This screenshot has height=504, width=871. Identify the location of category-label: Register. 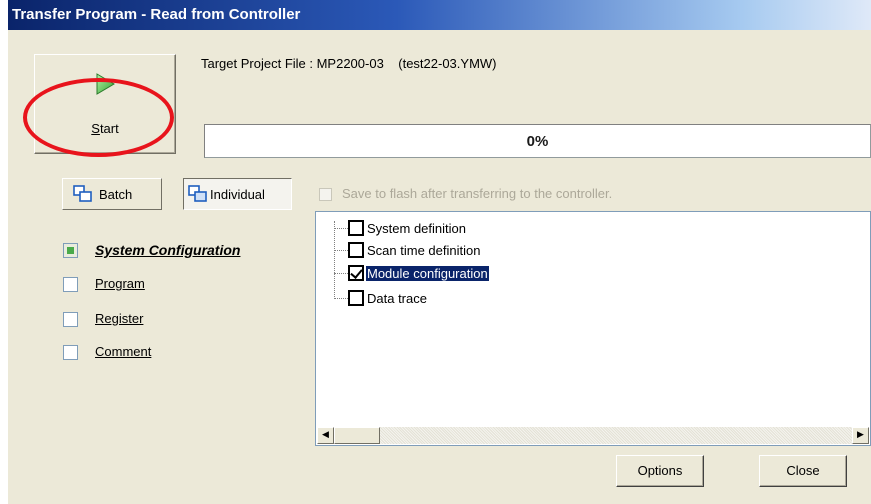
(119, 318).